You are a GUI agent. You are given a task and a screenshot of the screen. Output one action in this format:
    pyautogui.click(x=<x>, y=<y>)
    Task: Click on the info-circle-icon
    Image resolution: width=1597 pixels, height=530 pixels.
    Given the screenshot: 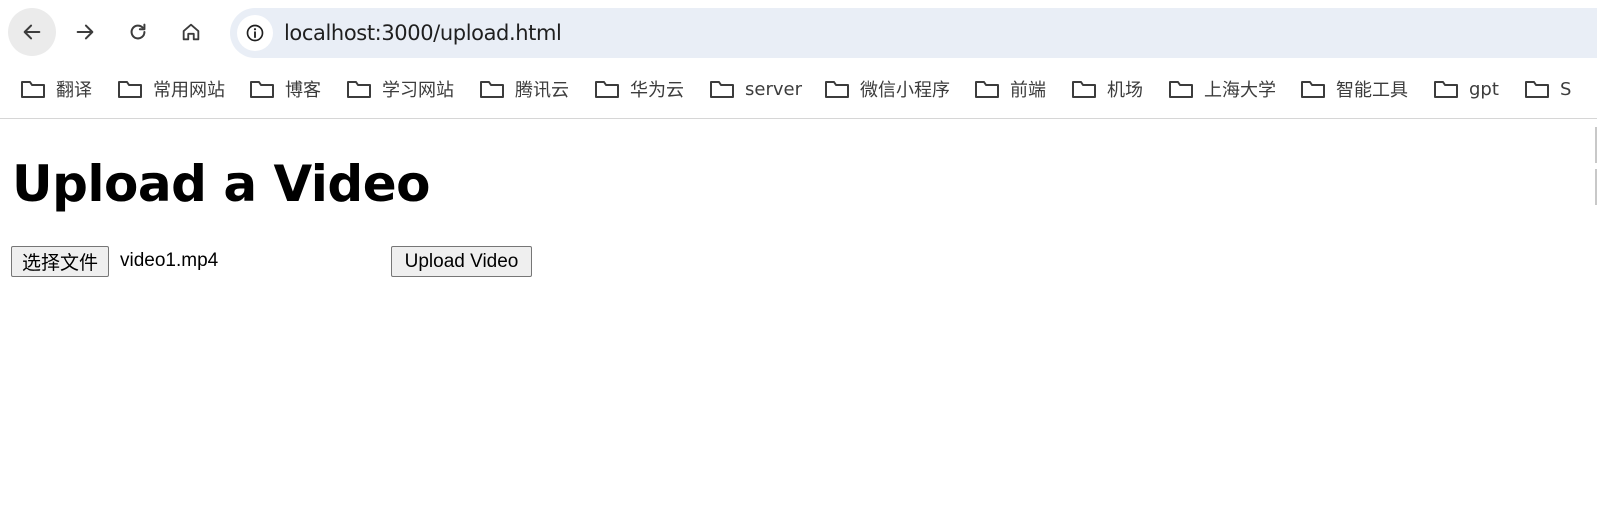 What is the action you would take?
    pyautogui.click(x=255, y=33)
    